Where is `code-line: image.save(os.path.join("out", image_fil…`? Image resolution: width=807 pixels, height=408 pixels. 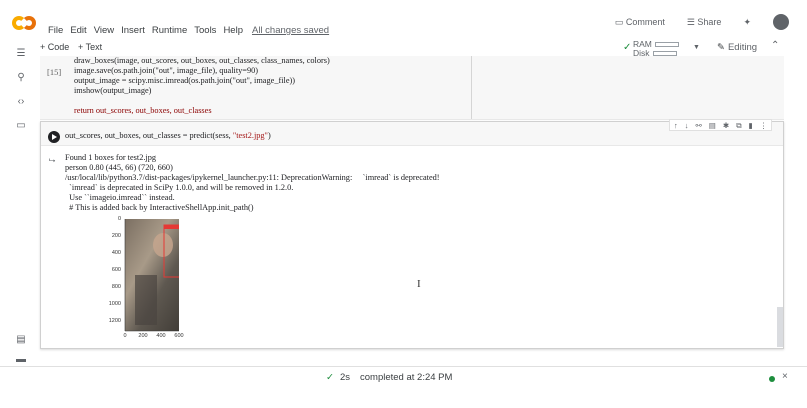
code-line: image.save(os.path.join("out", image_fil… is located at coordinates (166, 70).